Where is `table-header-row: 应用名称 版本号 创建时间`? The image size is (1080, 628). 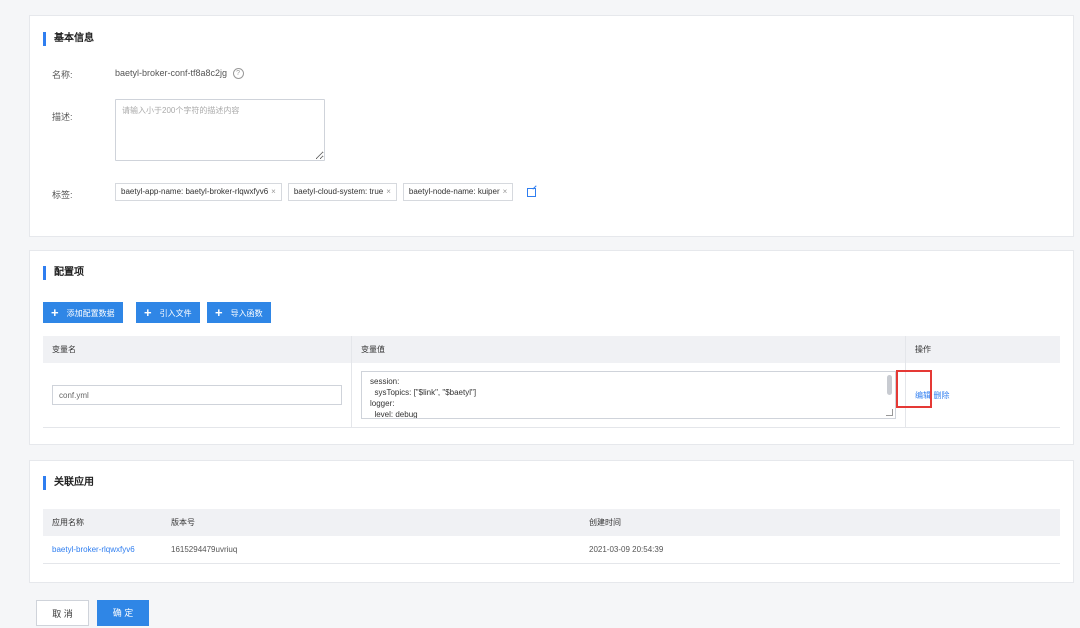 table-header-row: 应用名称 版本号 创建时间 is located at coordinates (551, 522).